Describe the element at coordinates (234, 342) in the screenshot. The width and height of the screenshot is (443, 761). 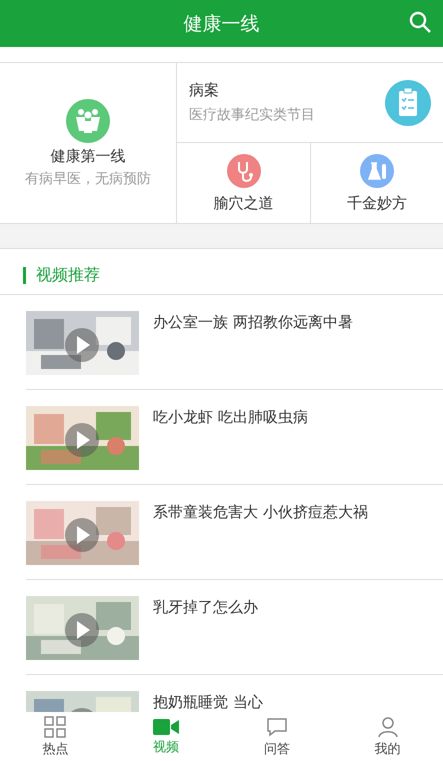
I see `video-item: 办公室一族 两招教你远离中暑` at that location.